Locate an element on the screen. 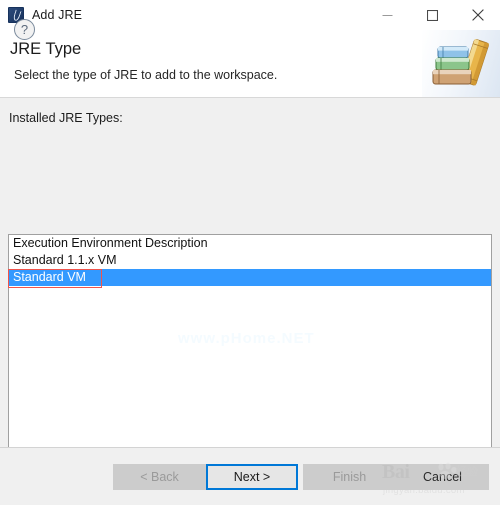 The width and height of the screenshot is (500, 505). list-item-selected: Standard VM is located at coordinates (250, 277).